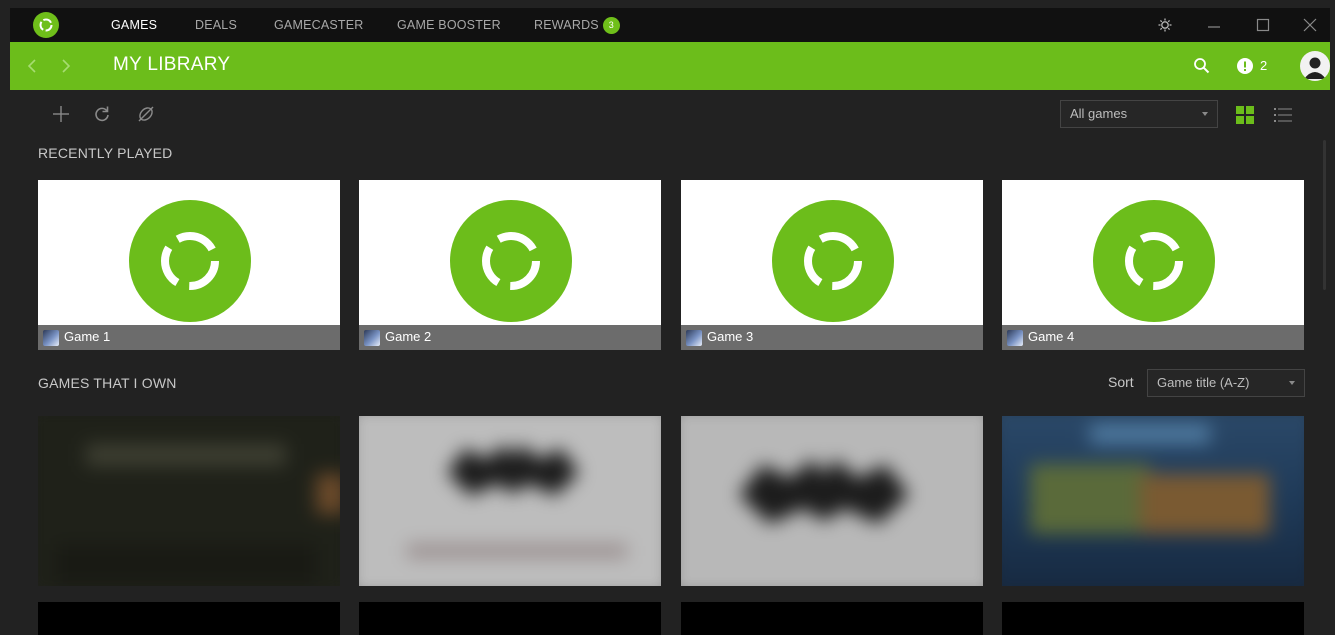  What do you see at coordinates (172, 64) in the screenshot?
I see `page-title: MY LIBRARY` at bounding box center [172, 64].